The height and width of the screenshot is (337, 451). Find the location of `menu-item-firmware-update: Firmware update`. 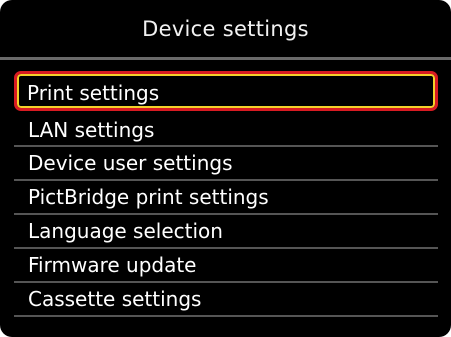

menu-item-firmware-update: Firmware update is located at coordinates (226, 265).